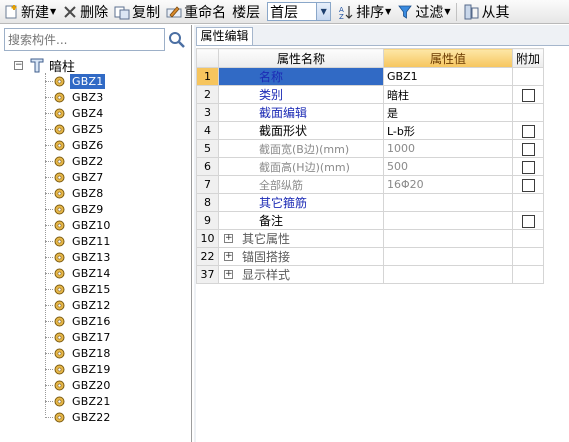 The height and width of the screenshot is (442, 569). What do you see at coordinates (177, 40) in the screenshot?
I see `search-icon` at bounding box center [177, 40].